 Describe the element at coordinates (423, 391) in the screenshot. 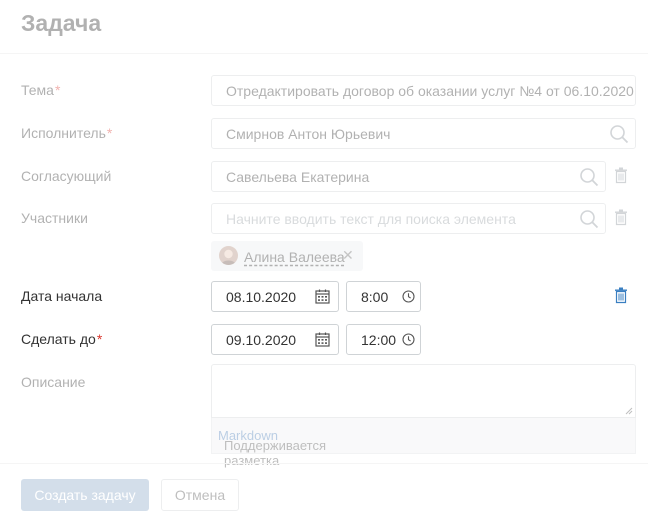

I see `description-textarea` at that location.